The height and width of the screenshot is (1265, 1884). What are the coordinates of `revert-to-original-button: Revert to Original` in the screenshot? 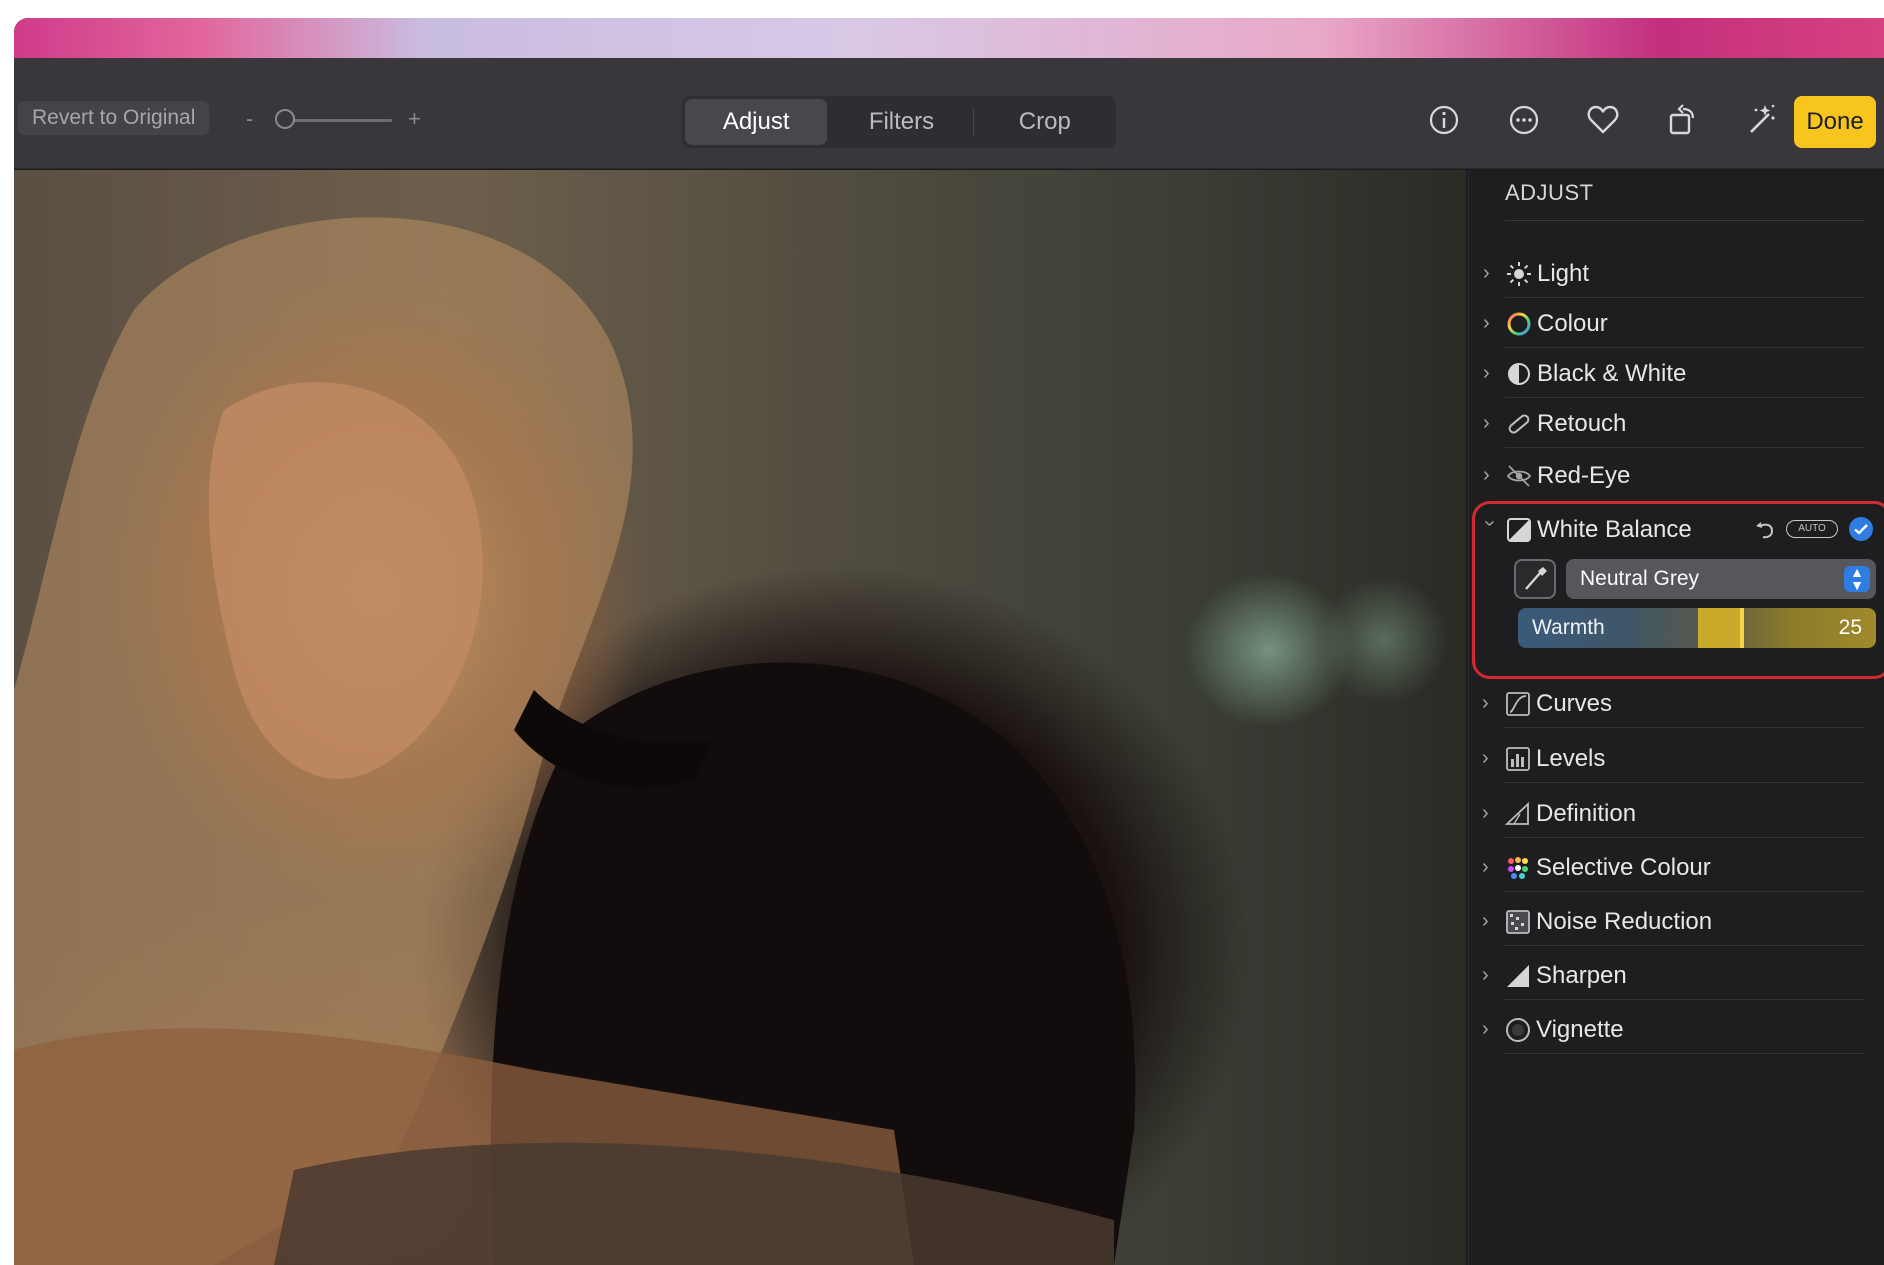 It's located at (114, 118).